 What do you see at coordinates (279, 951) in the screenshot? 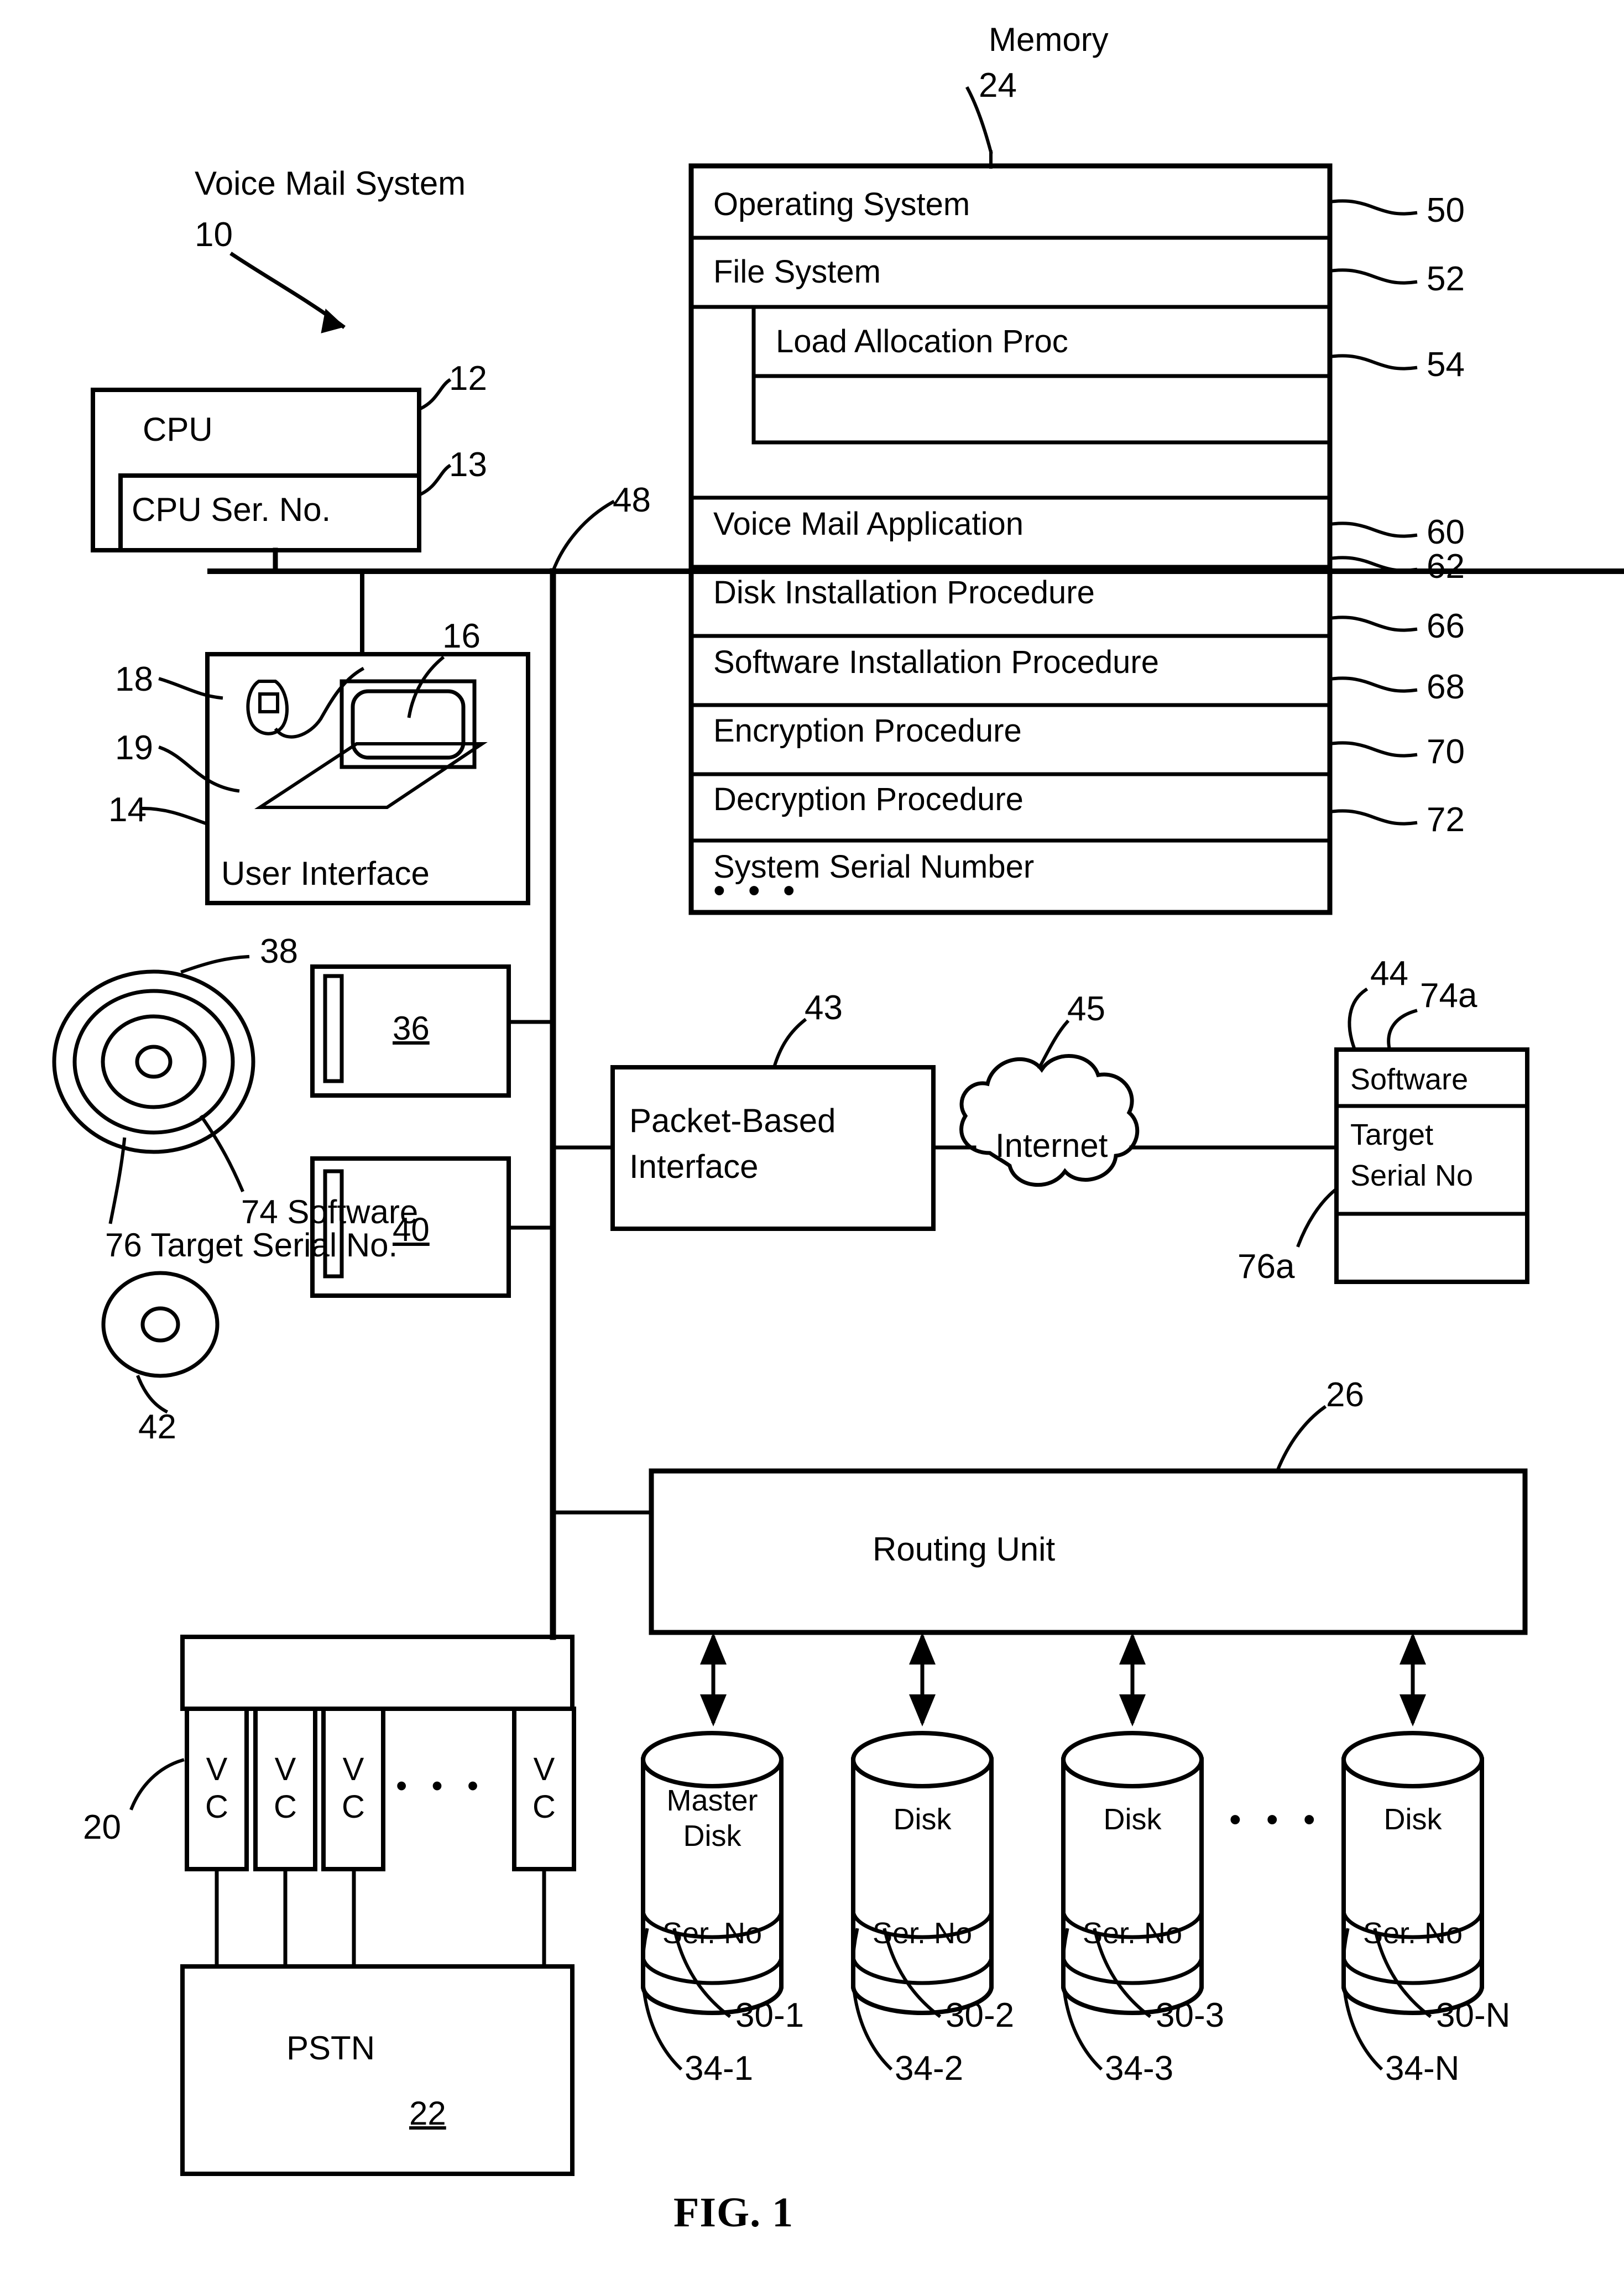
I see `ref-38: 38` at bounding box center [279, 951].